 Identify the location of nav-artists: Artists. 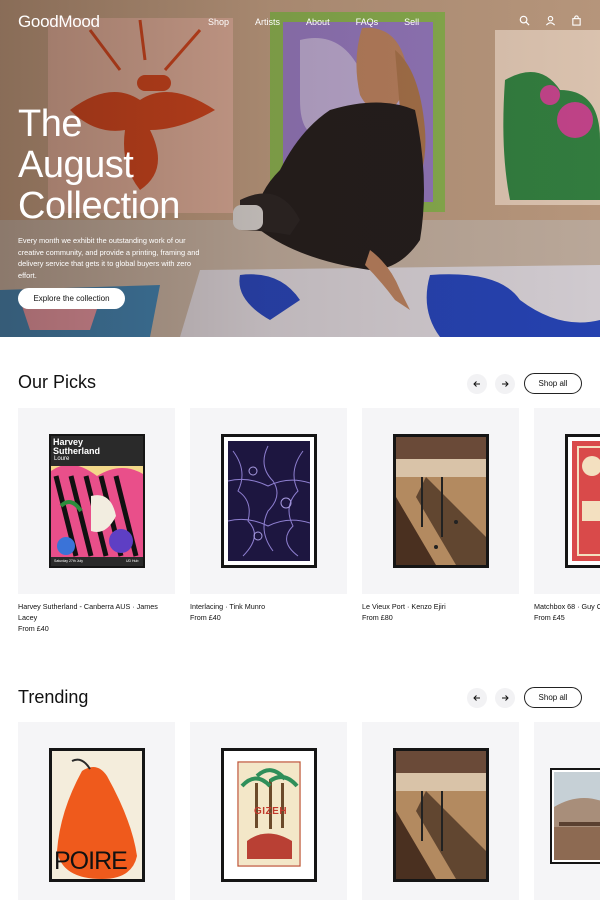
(267, 22).